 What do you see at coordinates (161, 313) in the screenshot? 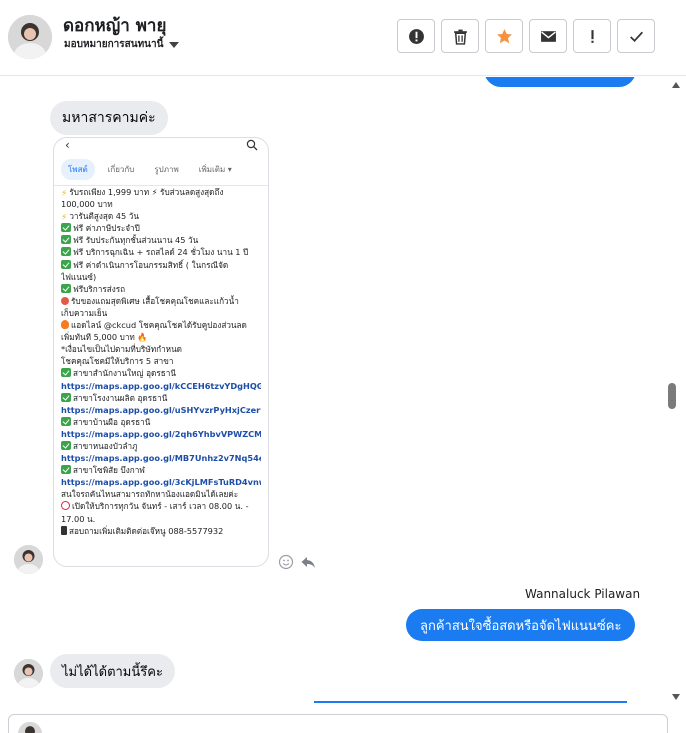
I see `image-text-line: เก็บความเย็น` at bounding box center [161, 313].